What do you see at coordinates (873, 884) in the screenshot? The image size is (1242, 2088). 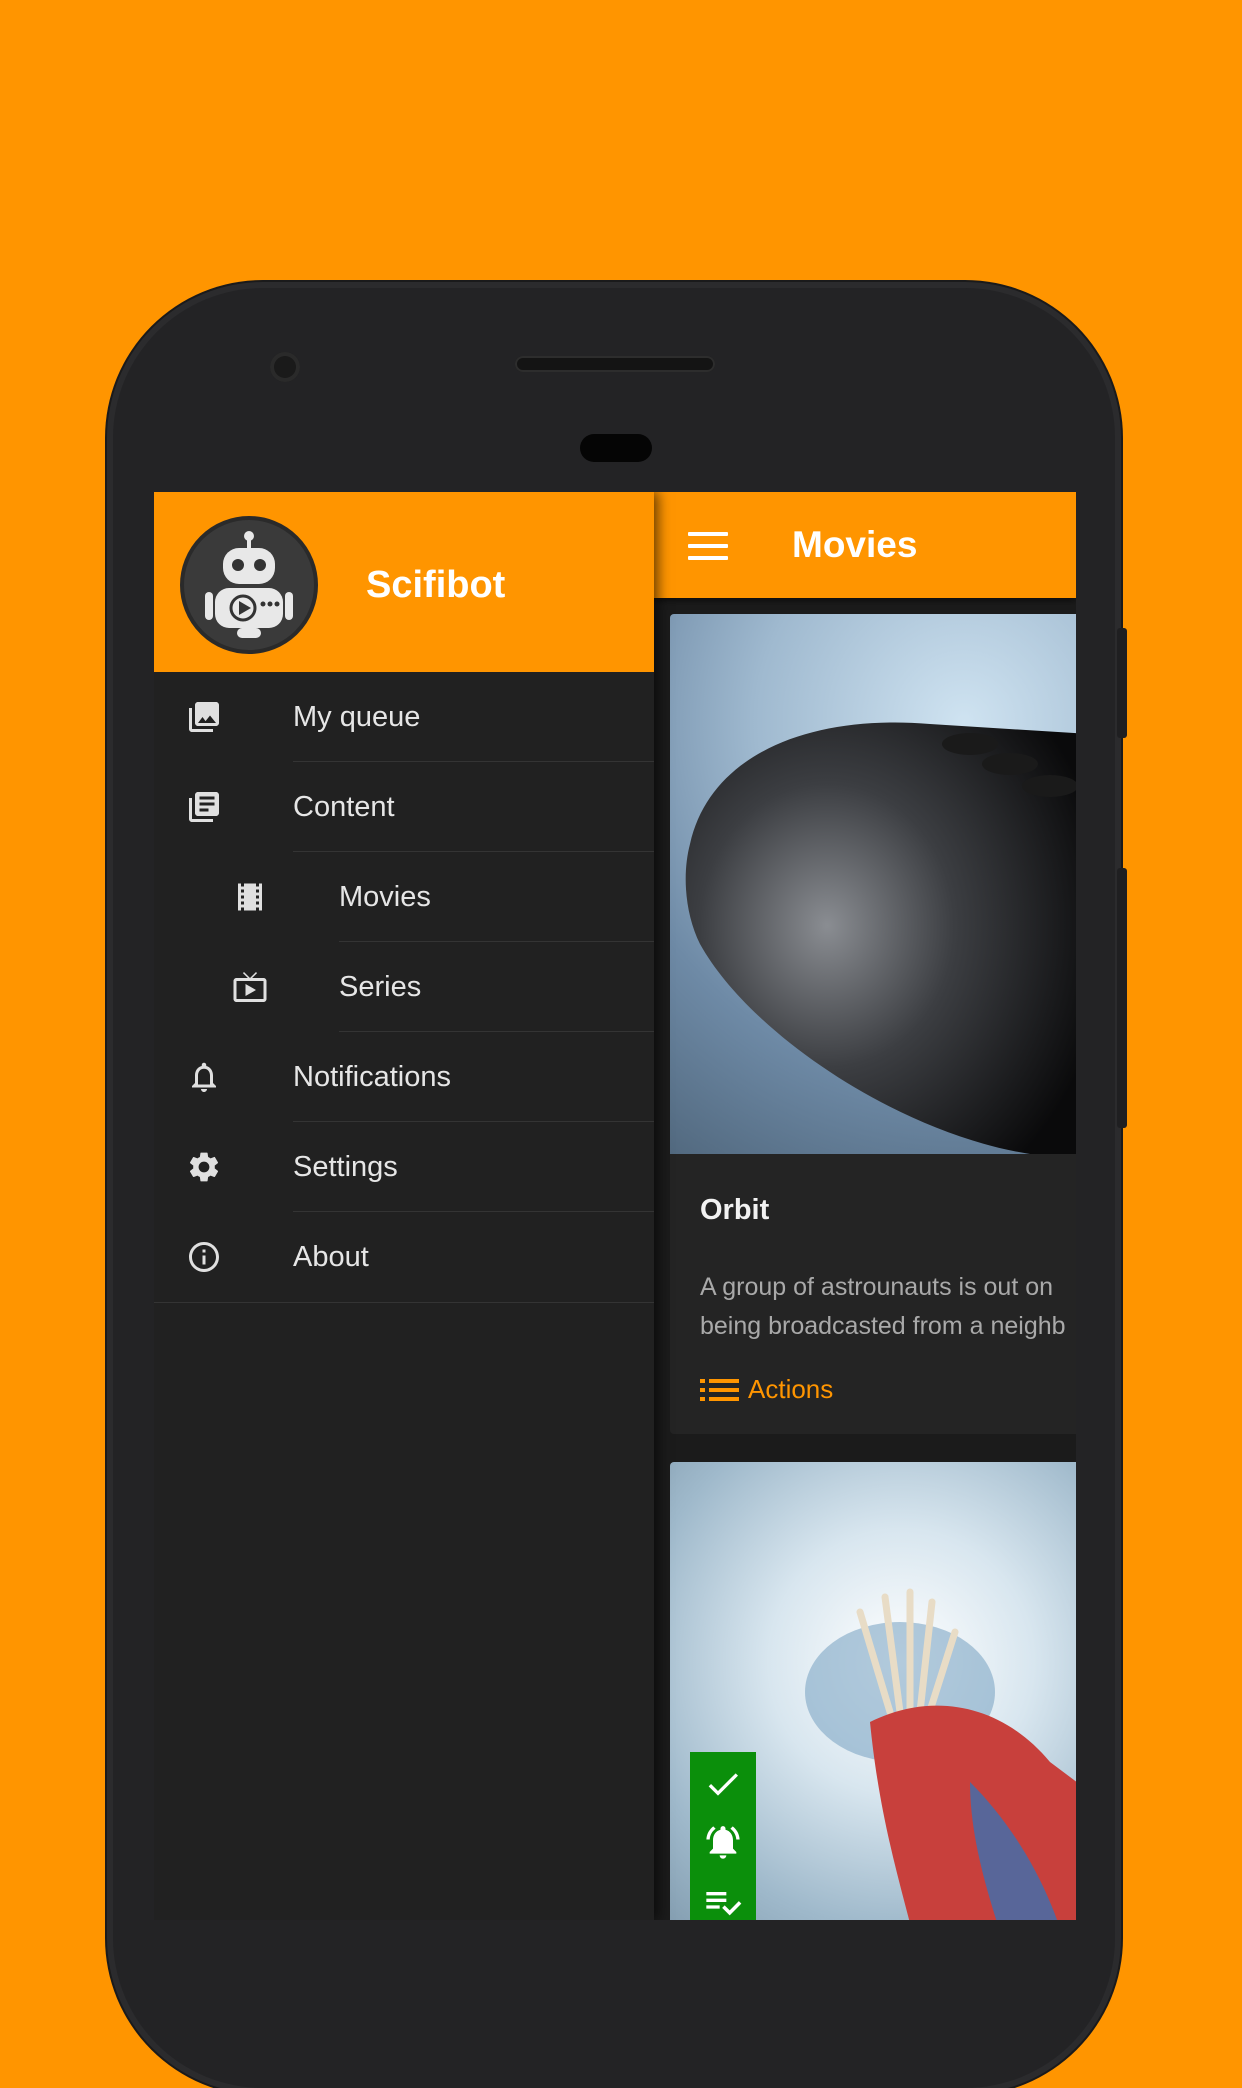 I see `movie-poster-image` at bounding box center [873, 884].